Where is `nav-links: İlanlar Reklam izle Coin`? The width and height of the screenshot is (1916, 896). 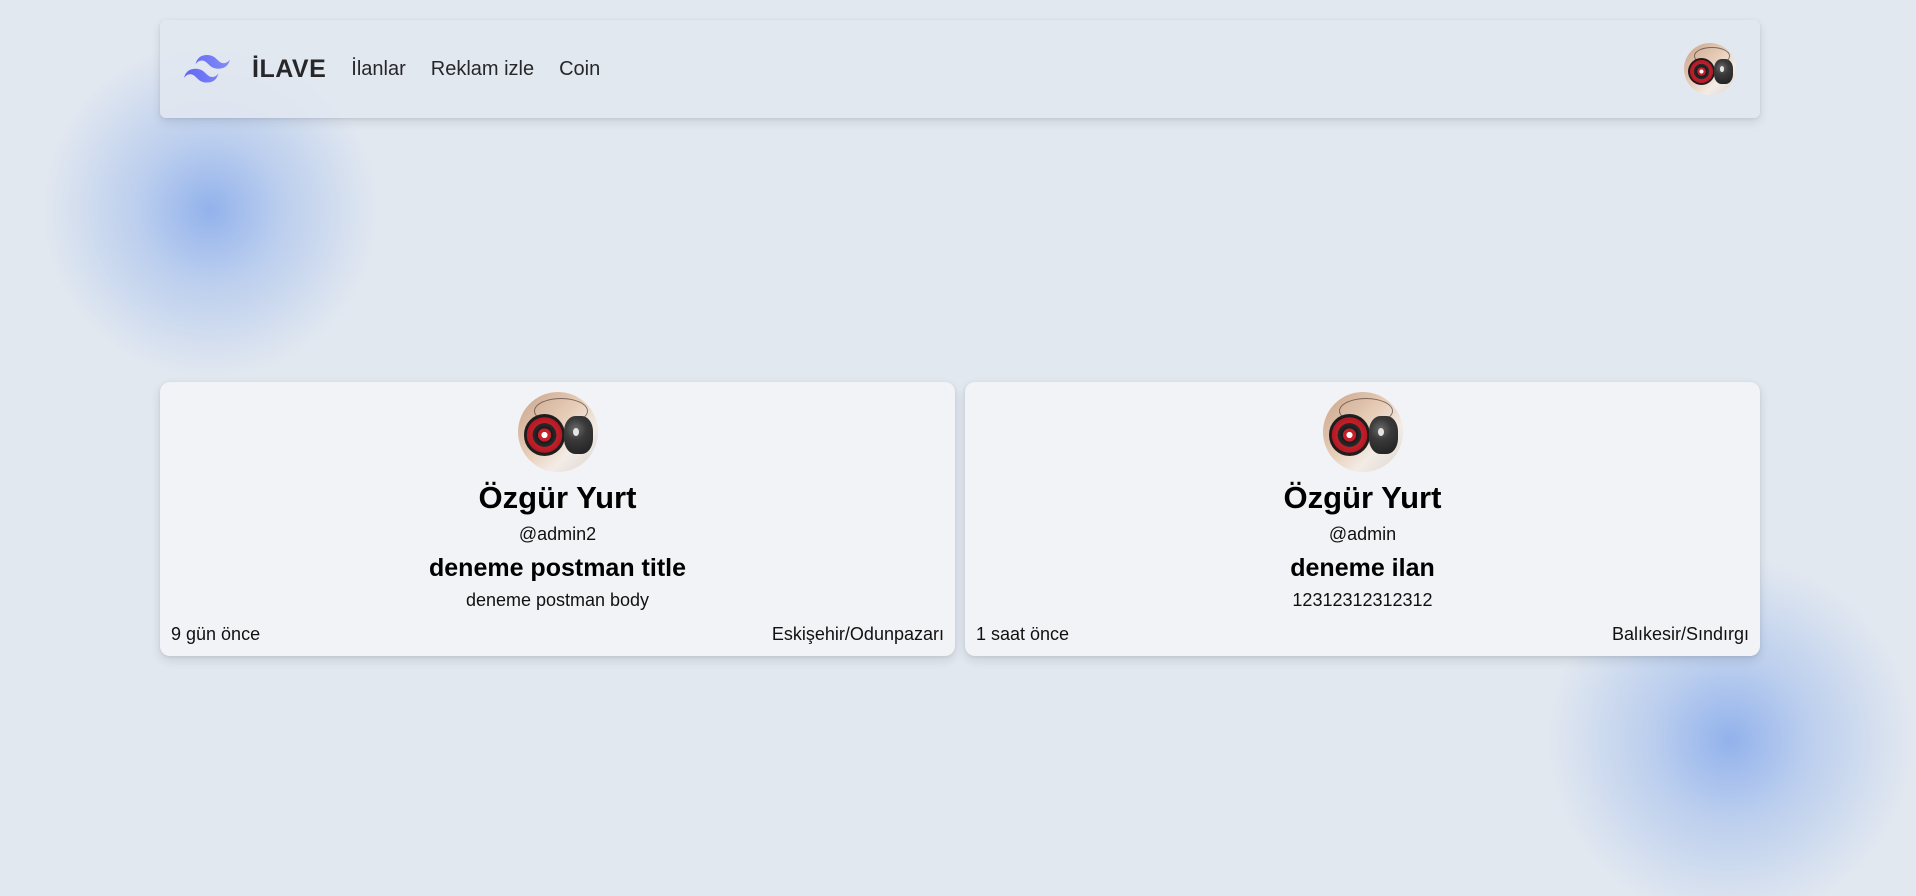 nav-links: İlanlar Reklam izle Coin is located at coordinates (488, 69).